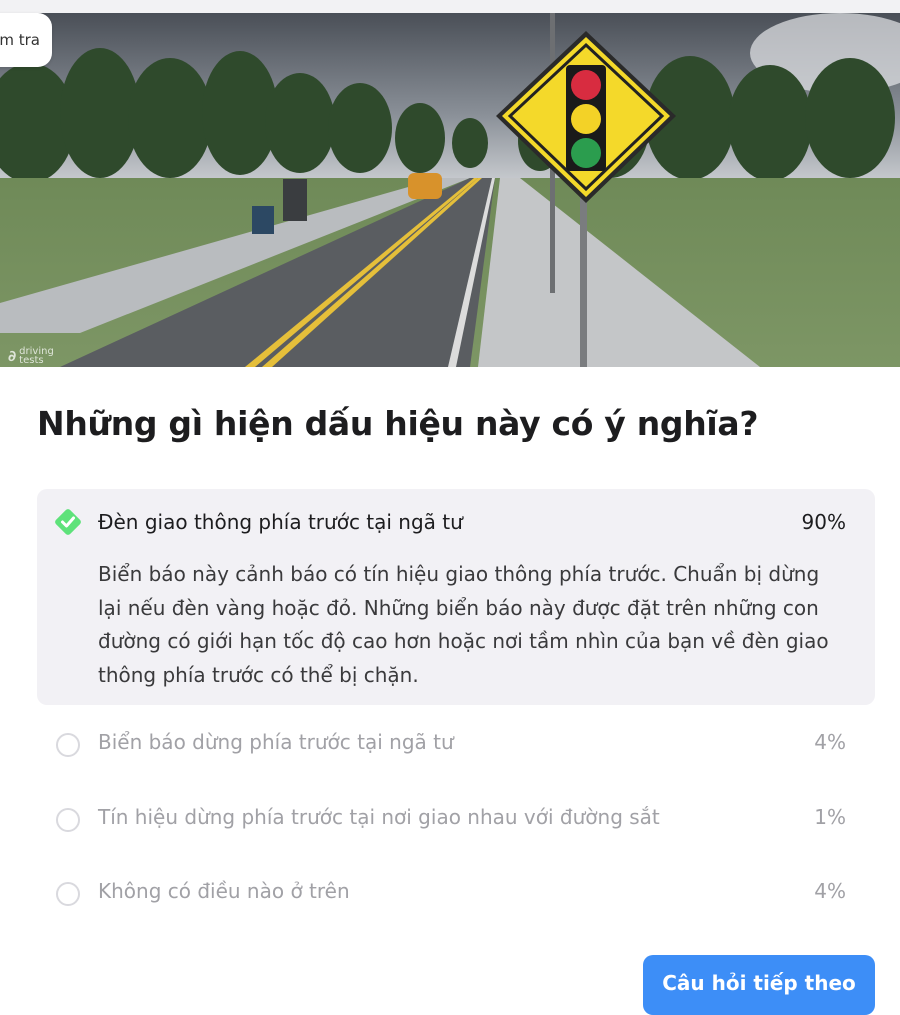 The image size is (900, 1015). Describe the element at coordinates (759, 985) in the screenshot. I see `next-question-button: Câu hỏi tiếp theo` at that location.